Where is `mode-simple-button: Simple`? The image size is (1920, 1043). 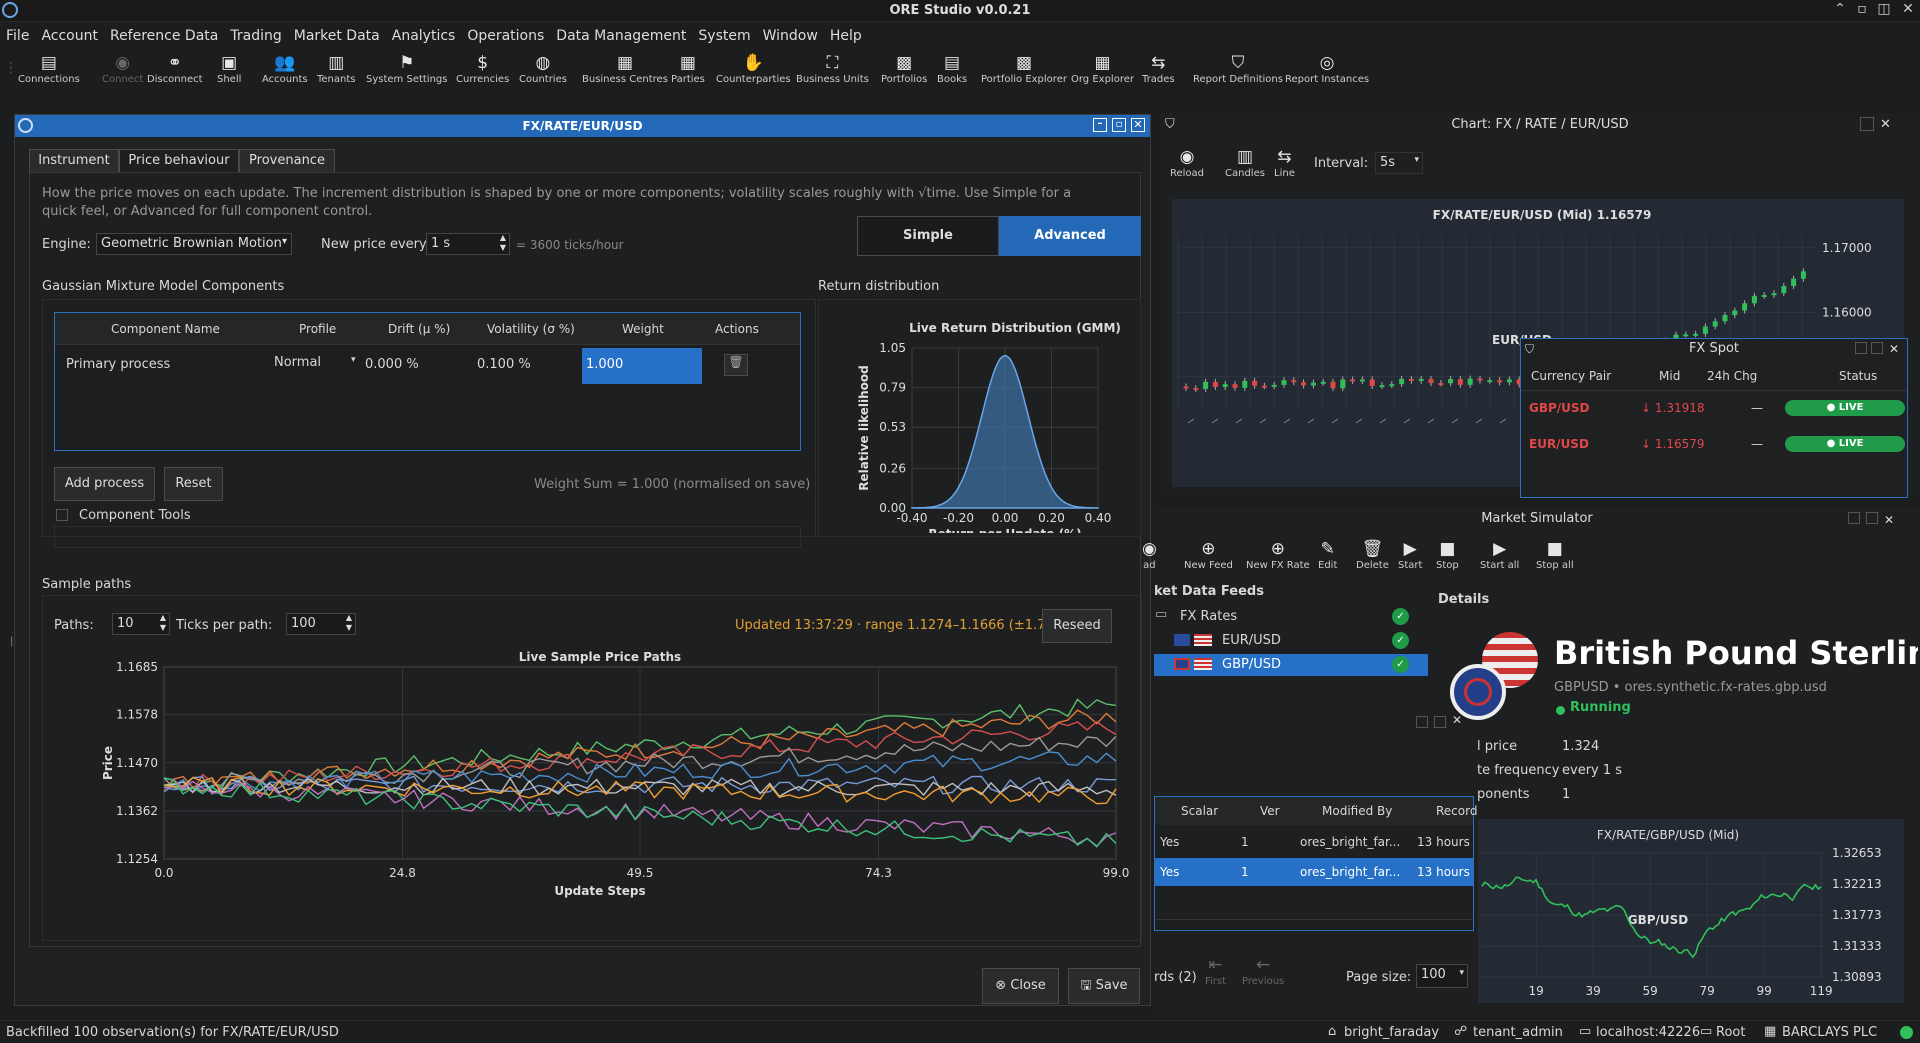 mode-simple-button: Simple is located at coordinates (928, 236).